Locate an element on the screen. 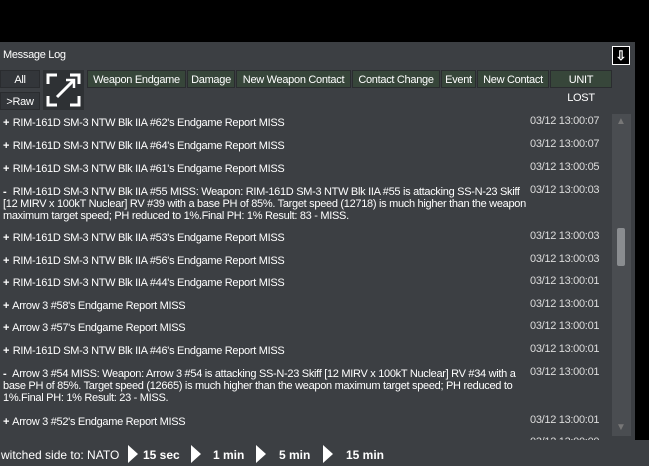 This screenshot has width=649, height=466. expand-icon is located at coordinates (63, 90).